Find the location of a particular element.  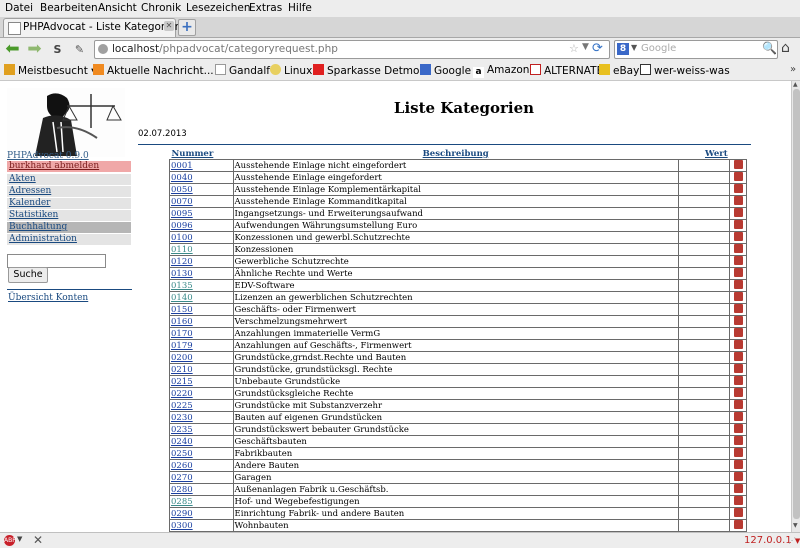

bookmark-meistbesucht: Meistbesucht ▾ is located at coordinates (50, 70).